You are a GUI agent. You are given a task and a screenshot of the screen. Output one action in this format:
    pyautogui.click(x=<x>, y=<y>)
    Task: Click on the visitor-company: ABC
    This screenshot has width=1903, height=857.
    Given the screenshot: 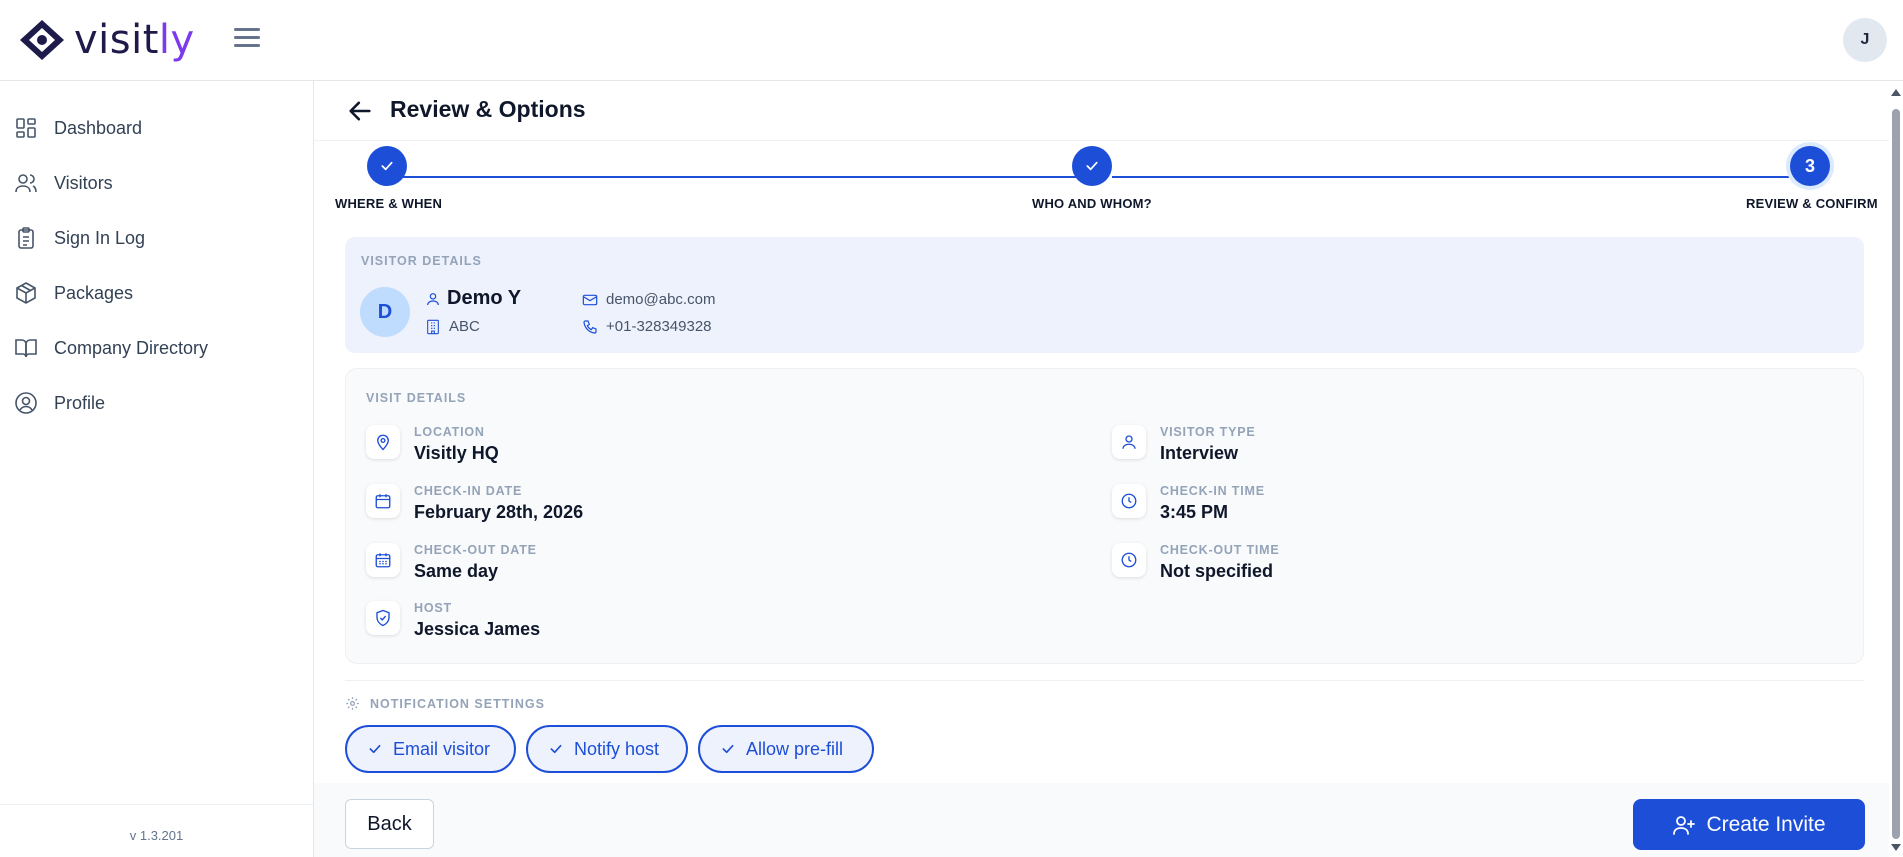 What is the action you would take?
    pyautogui.click(x=464, y=326)
    